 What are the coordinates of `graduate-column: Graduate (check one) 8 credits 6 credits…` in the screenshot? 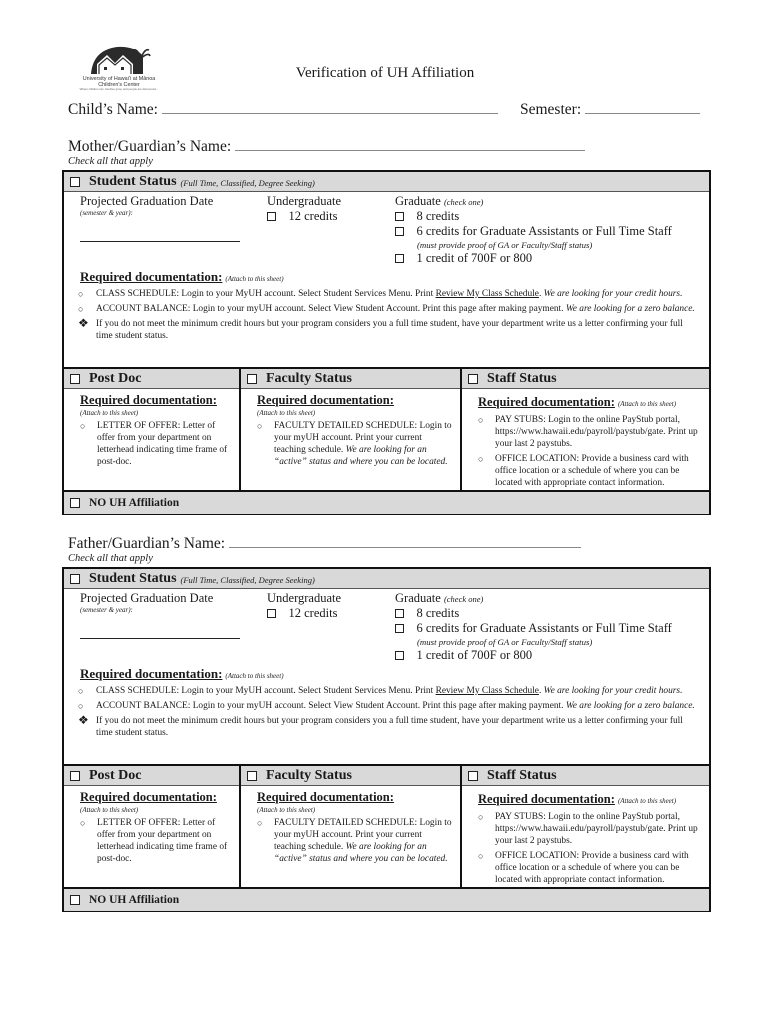 It's located at (533, 230).